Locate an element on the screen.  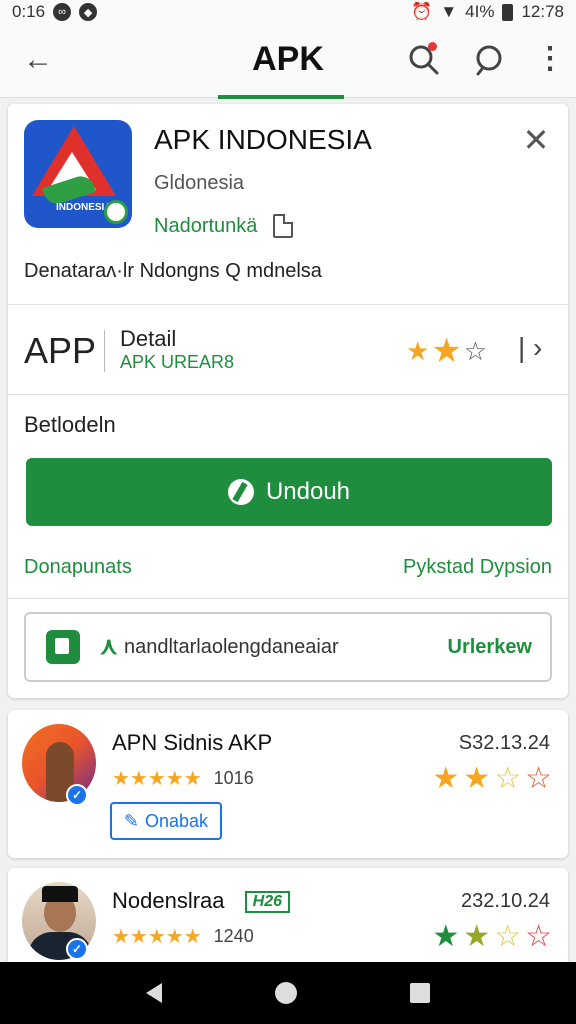
clipboard-icon is located at coordinates (63, 647).